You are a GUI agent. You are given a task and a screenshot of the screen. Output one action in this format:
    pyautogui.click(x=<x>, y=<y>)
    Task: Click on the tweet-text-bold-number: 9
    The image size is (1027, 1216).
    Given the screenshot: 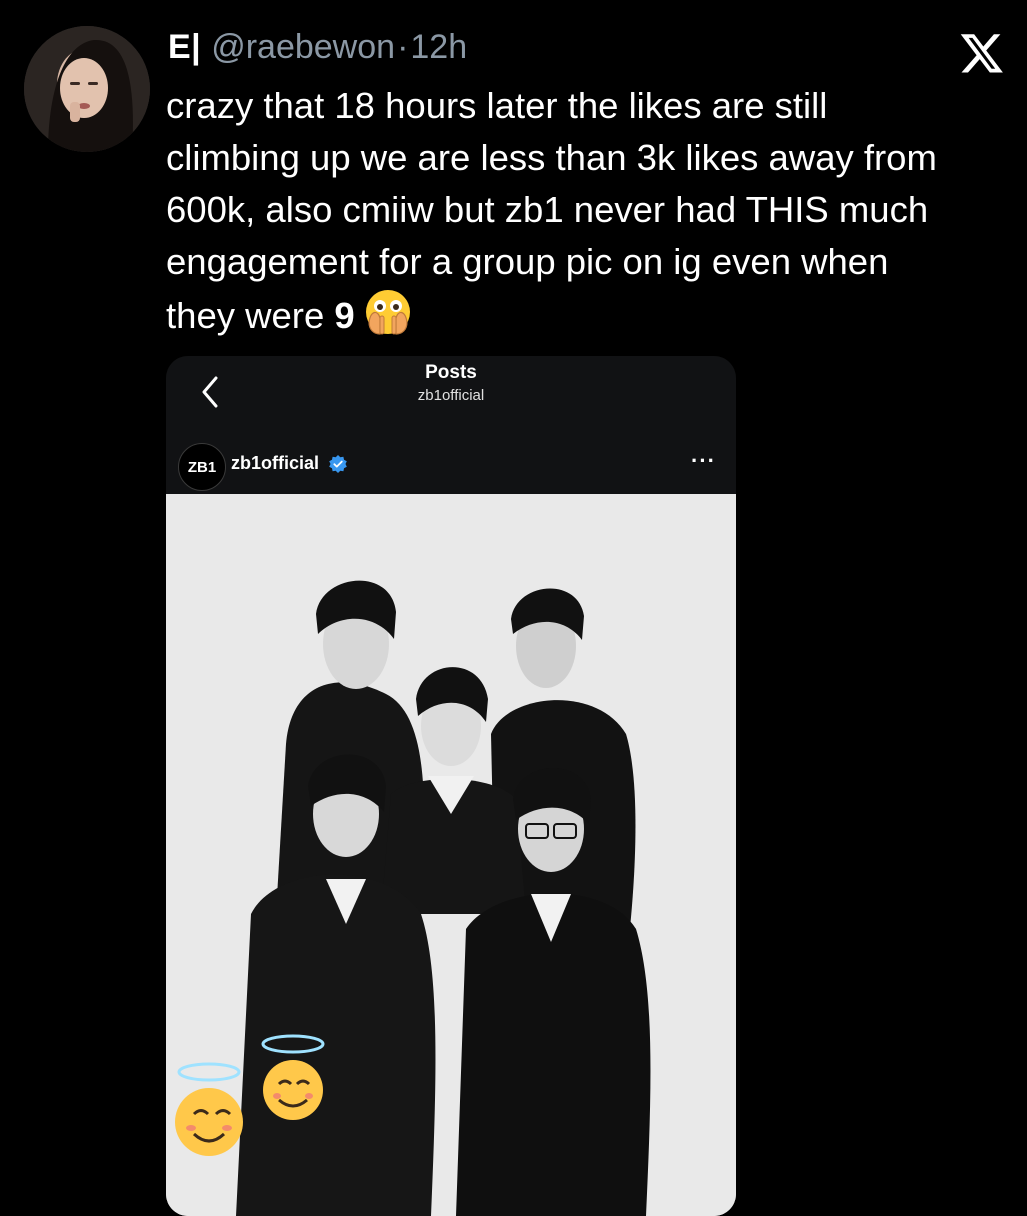 What is the action you would take?
    pyautogui.click(x=344, y=315)
    